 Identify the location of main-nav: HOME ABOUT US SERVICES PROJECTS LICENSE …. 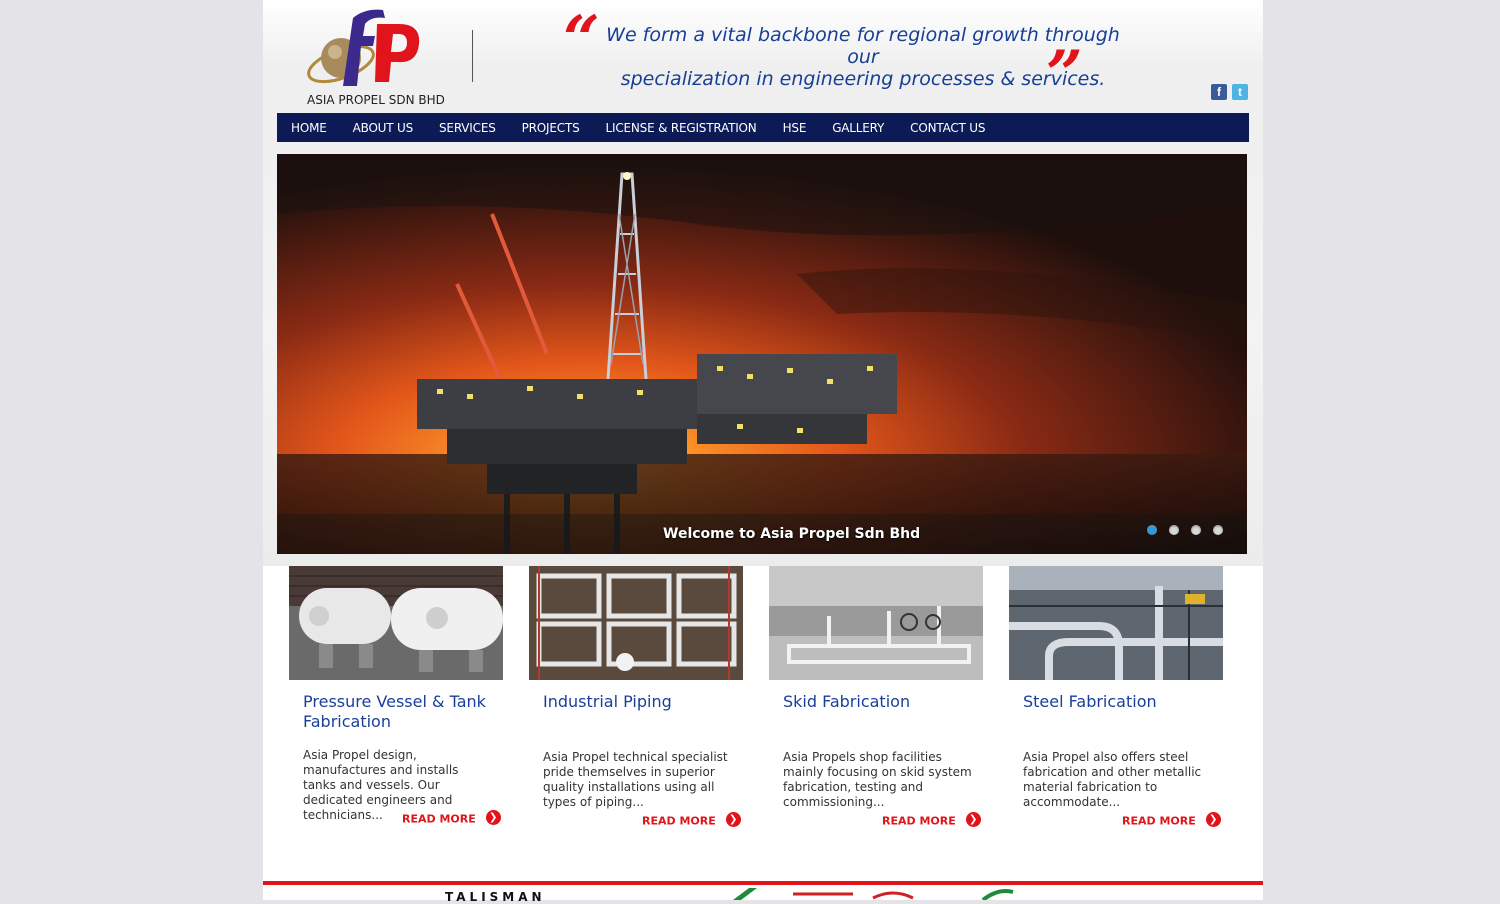
(763, 127).